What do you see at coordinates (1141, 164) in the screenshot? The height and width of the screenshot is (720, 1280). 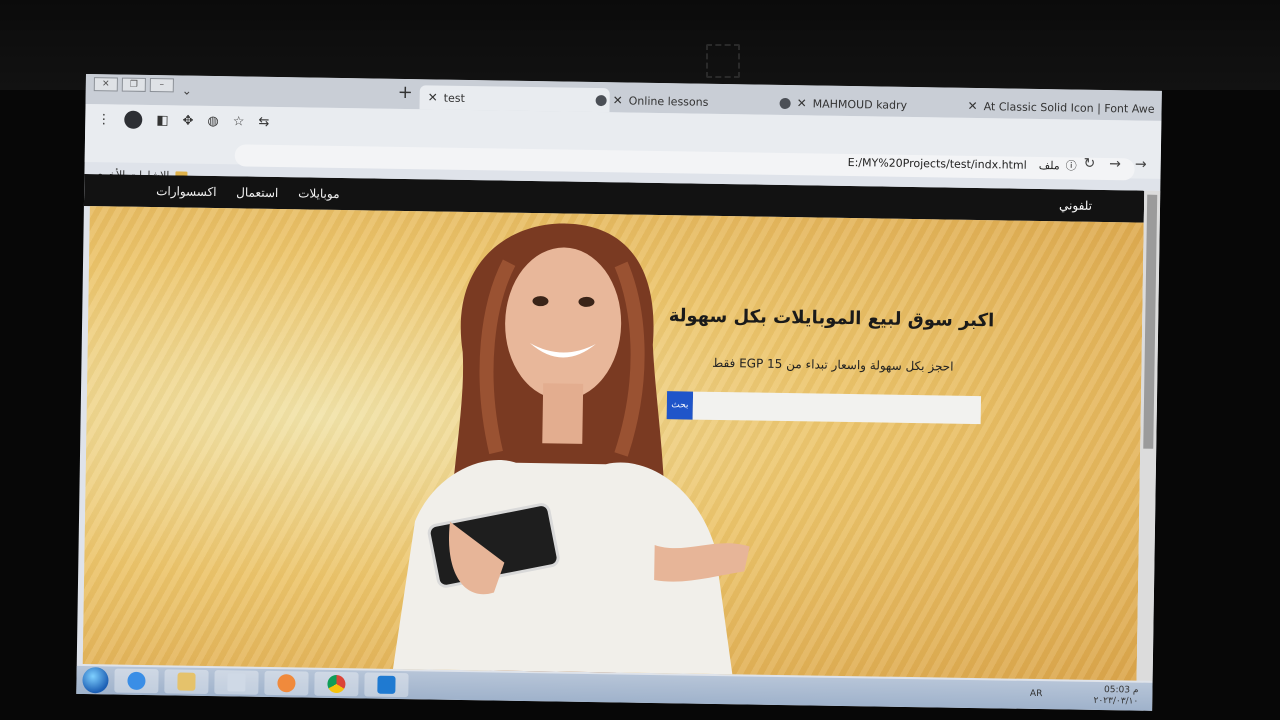 I see `back-icon: →` at bounding box center [1141, 164].